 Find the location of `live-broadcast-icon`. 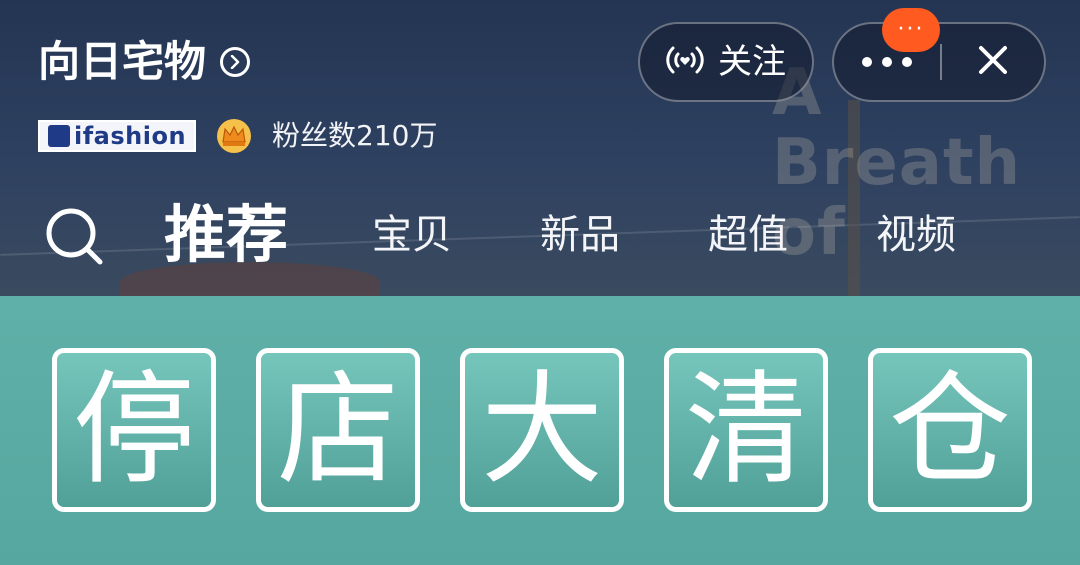

live-broadcast-icon is located at coordinates (685, 62).